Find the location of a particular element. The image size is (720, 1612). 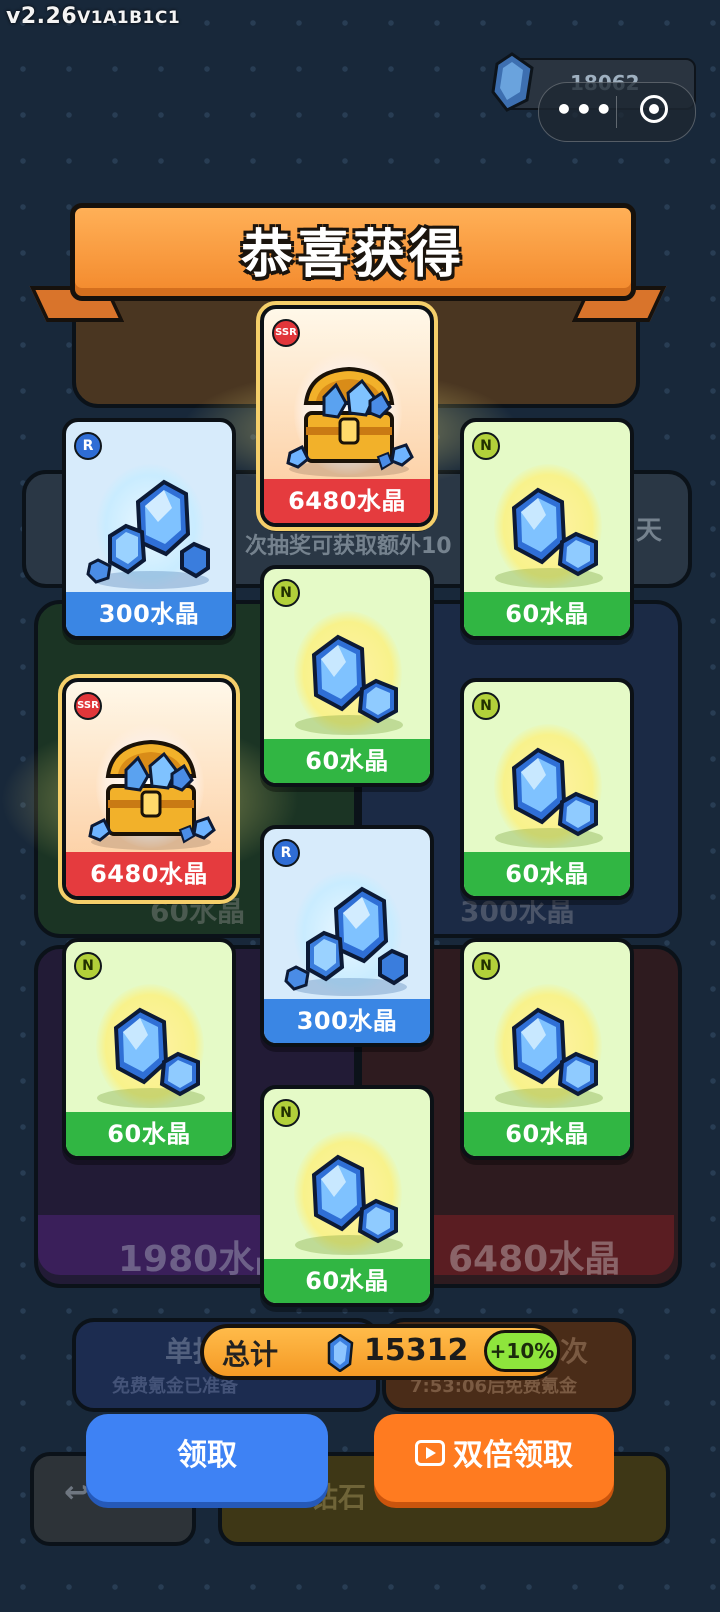

claim-button: 领取 is located at coordinates (207, 1458).